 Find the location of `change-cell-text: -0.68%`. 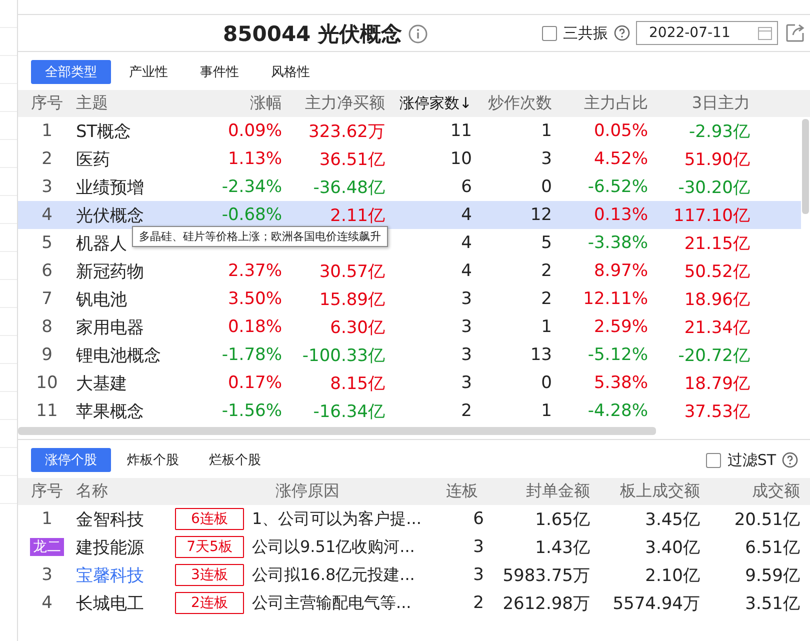

change-cell-text: -0.68% is located at coordinates (251, 215).